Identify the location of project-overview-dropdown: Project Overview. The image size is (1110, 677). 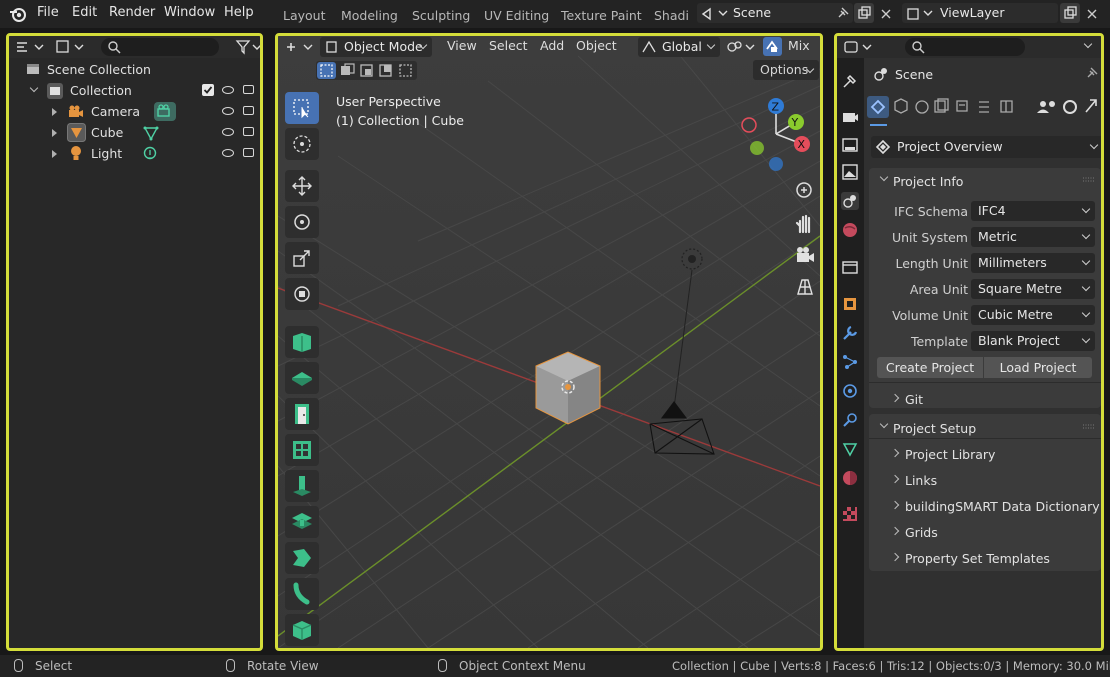
(986, 147).